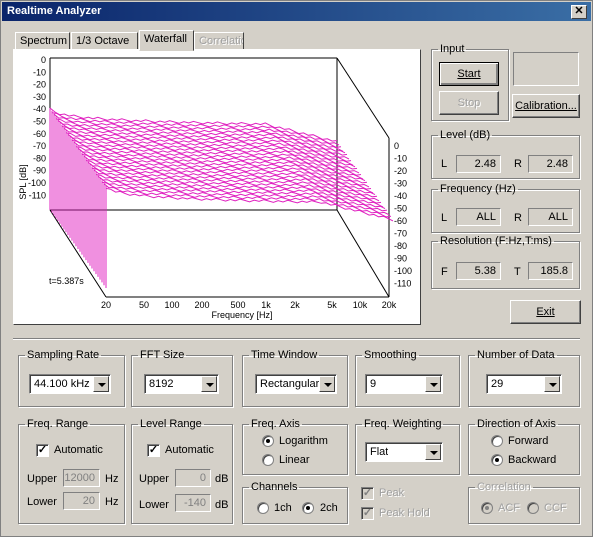 Image resolution: width=593 pixels, height=537 pixels. I want to click on z-tick-label: -90, so click(400, 259).